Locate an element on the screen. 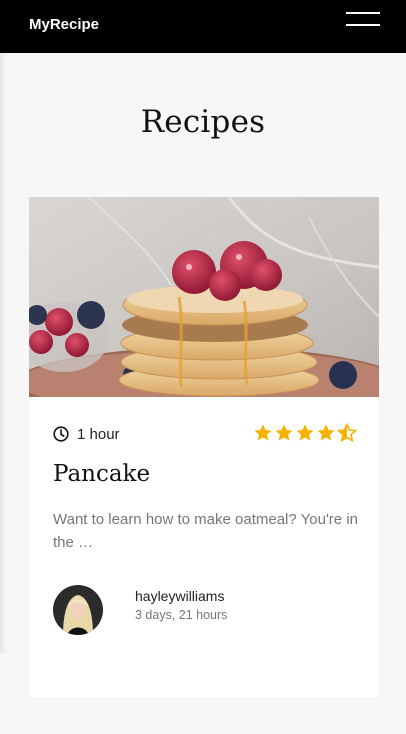 Image resolution: width=406 pixels, height=734 pixels. page-title: Recipes is located at coordinates (203, 122).